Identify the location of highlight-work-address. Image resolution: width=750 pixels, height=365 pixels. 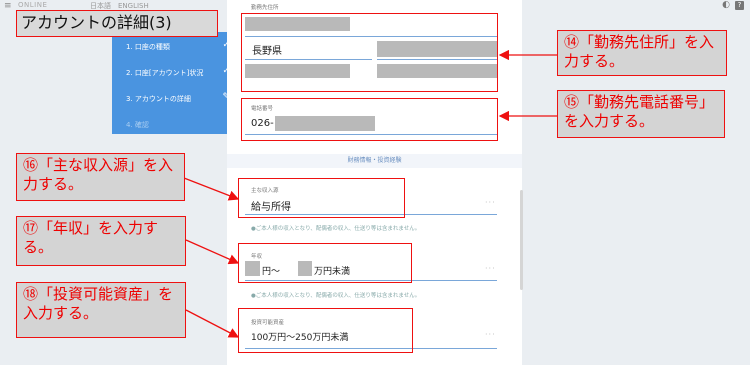
(369, 52).